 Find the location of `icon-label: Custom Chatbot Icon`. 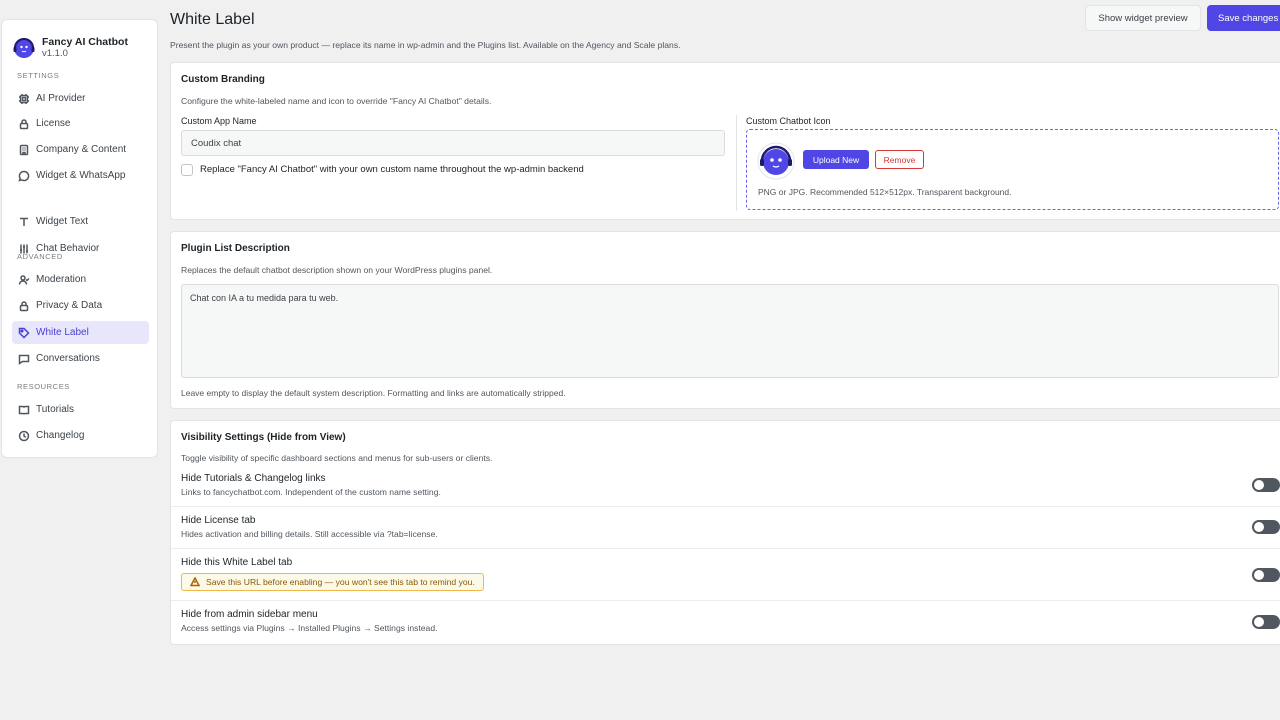

icon-label: Custom Chatbot Icon is located at coordinates (788, 121).